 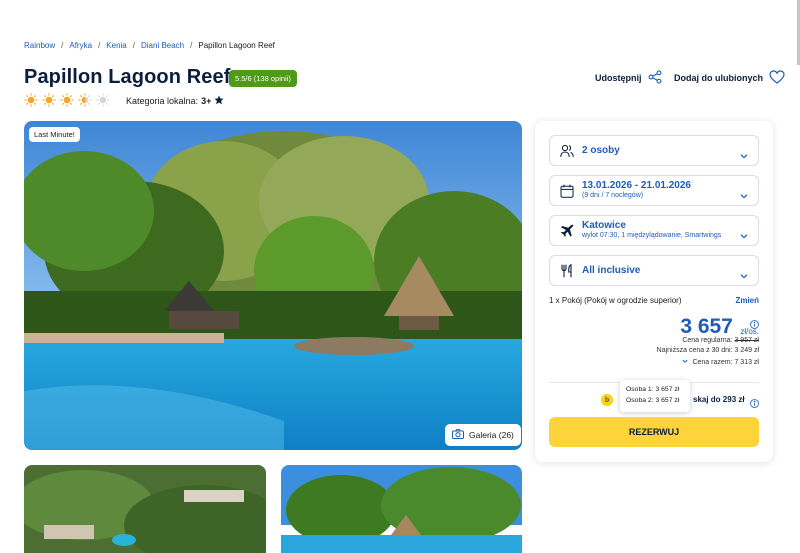 I want to click on savings-info-icon, so click(x=754, y=401).